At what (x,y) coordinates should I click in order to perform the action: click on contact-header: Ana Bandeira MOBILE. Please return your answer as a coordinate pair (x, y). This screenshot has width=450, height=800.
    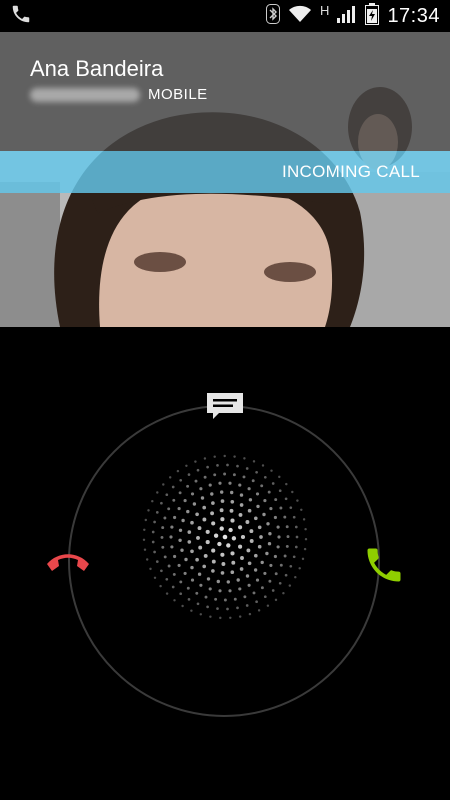
    Looking at the image, I should click on (225, 91).